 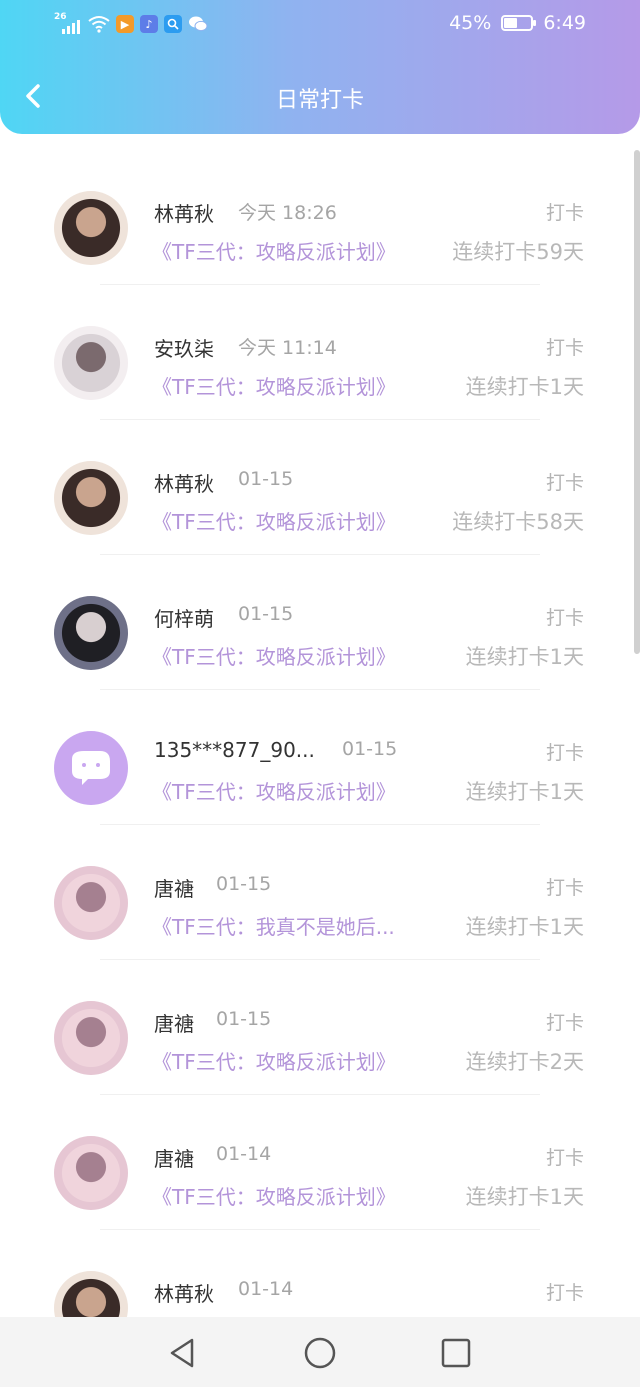 What do you see at coordinates (518, 252) in the screenshot?
I see `streak-count: 连续打卡59天` at bounding box center [518, 252].